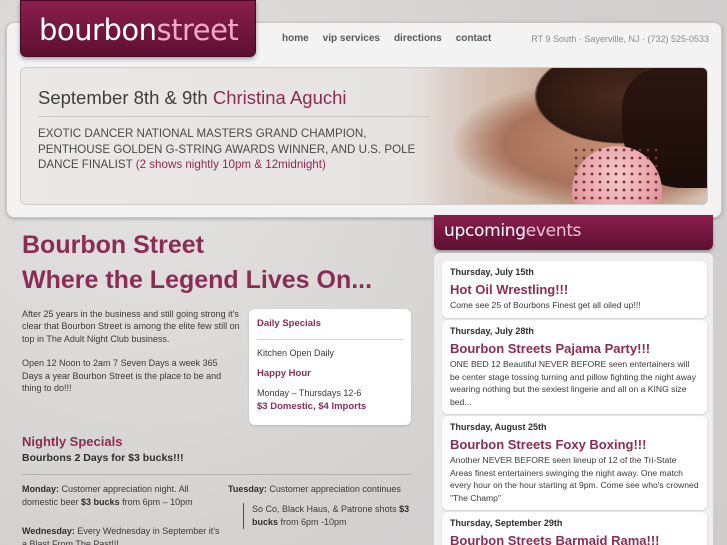  I want to click on event-title: Bourbon Streets Barmaid Rama!!!, so click(574, 539).